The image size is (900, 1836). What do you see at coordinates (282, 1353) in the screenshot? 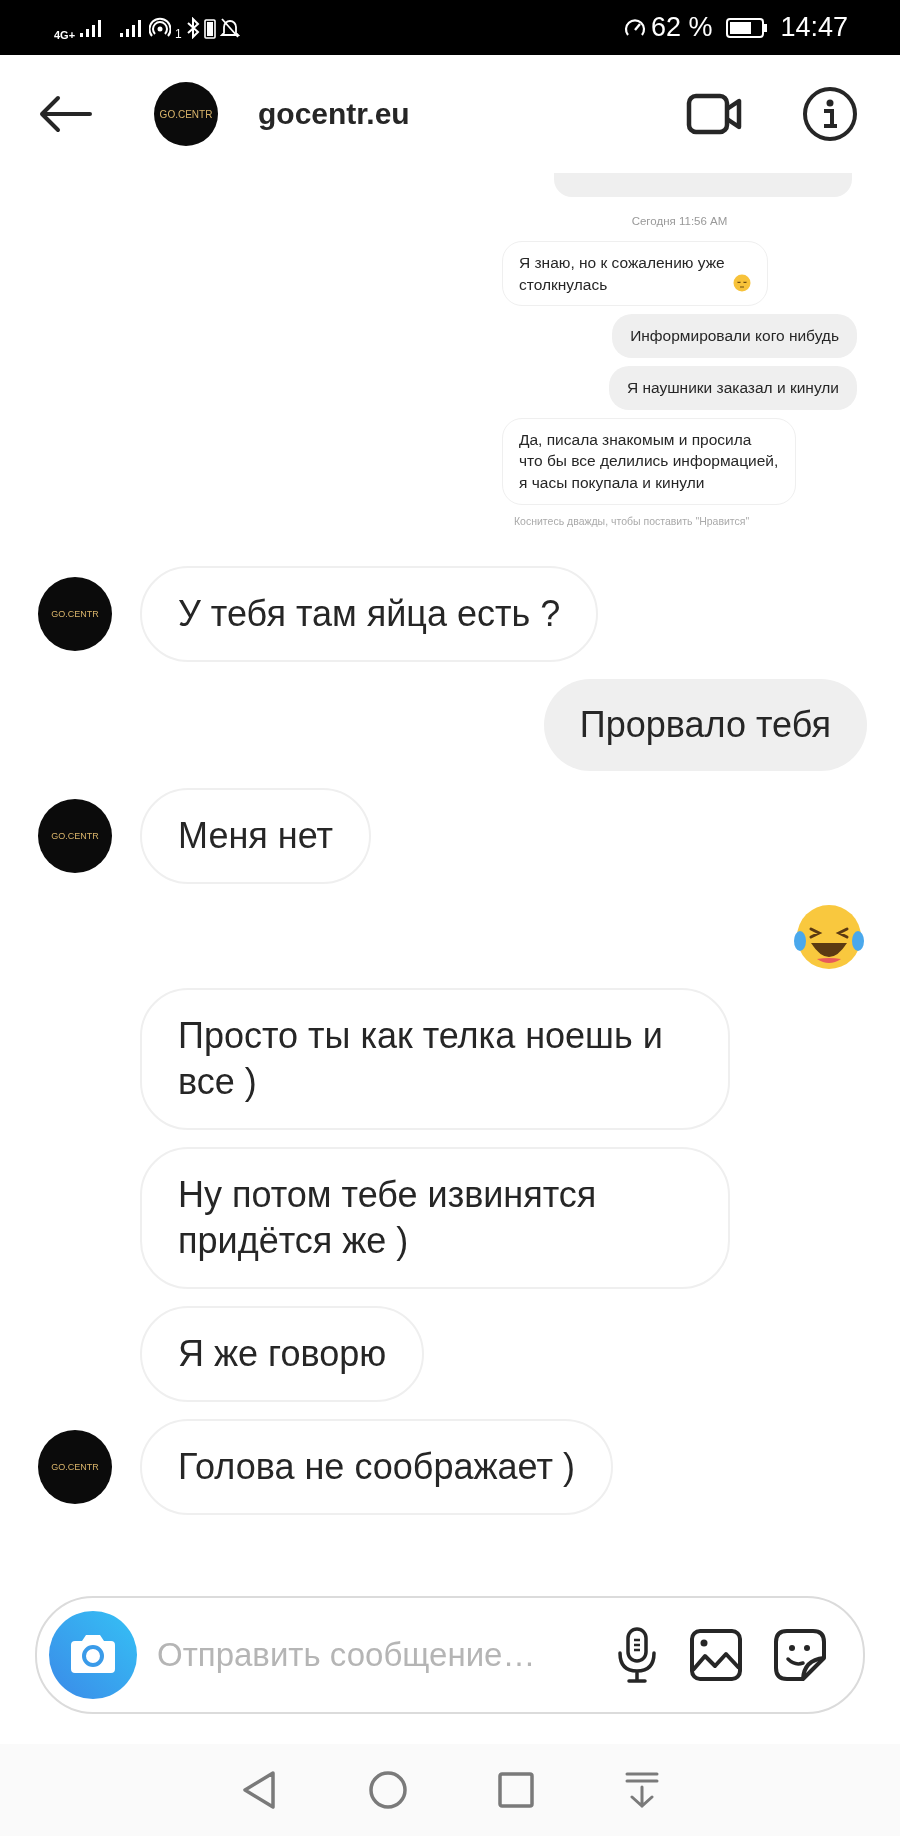
I see `message-bubble: Я же говорю` at bounding box center [282, 1353].